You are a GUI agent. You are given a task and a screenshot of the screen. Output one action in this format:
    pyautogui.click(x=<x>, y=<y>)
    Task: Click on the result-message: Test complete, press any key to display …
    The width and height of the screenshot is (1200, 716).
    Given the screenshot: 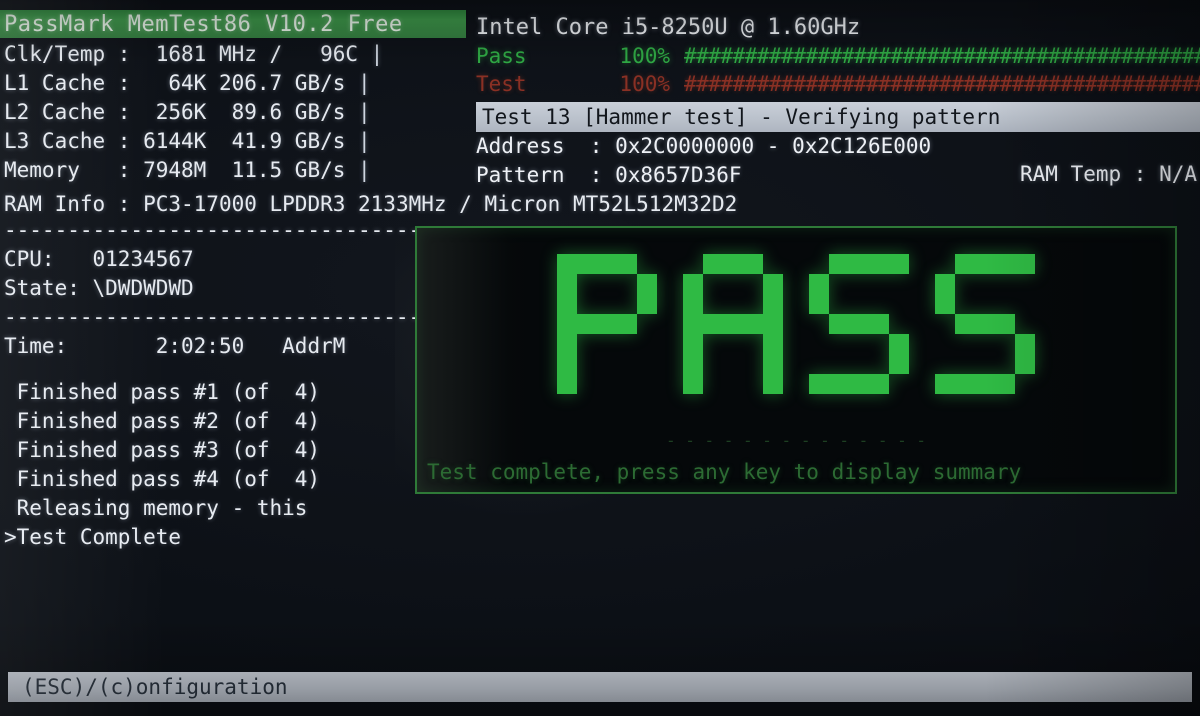 What is the action you would take?
    pyautogui.click(x=724, y=472)
    